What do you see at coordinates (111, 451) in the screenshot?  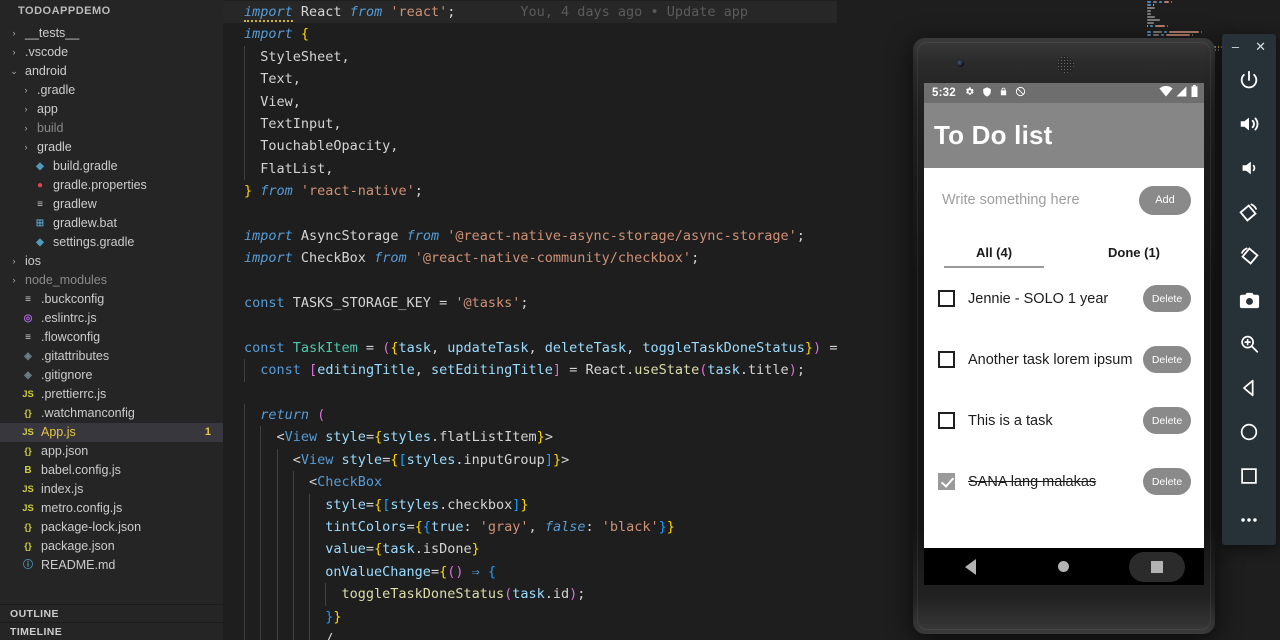 I see `file-tree-item: {} app.json` at bounding box center [111, 451].